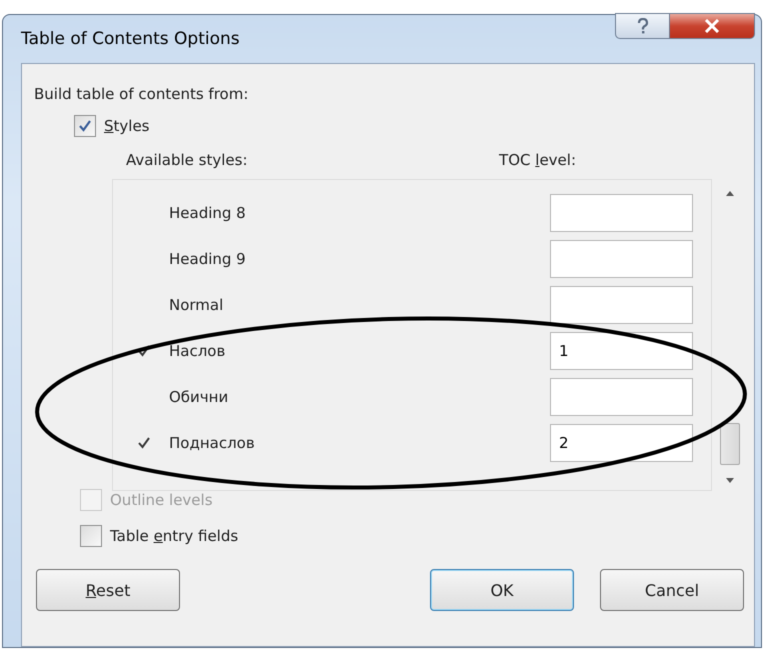 The width and height of the screenshot is (764, 653). Describe the element at coordinates (196, 305) in the screenshot. I see `style-name: Normal` at that location.